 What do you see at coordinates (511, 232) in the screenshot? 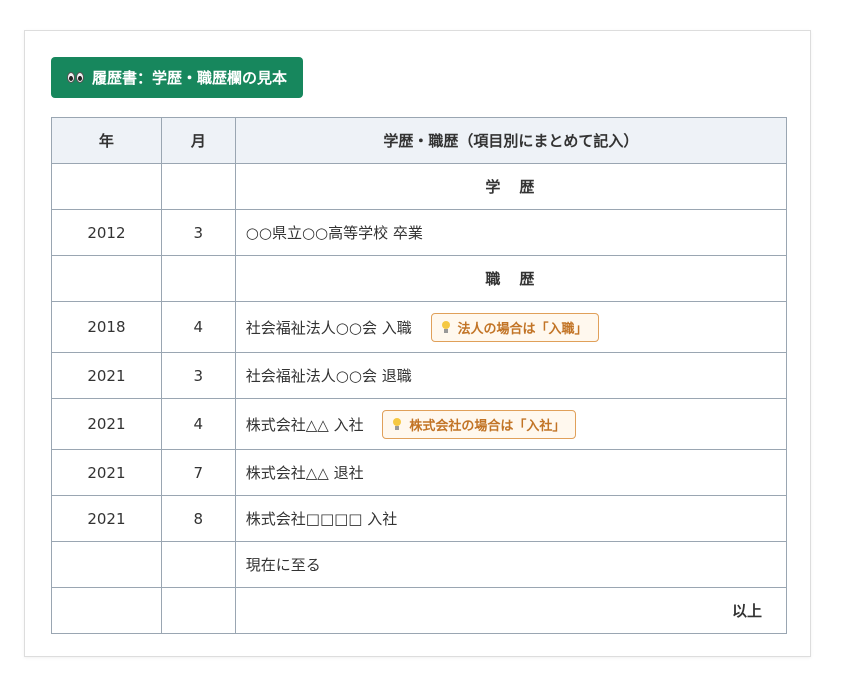
I see `cell-detail: ○○県立○○高等学校 卒業` at bounding box center [511, 232].